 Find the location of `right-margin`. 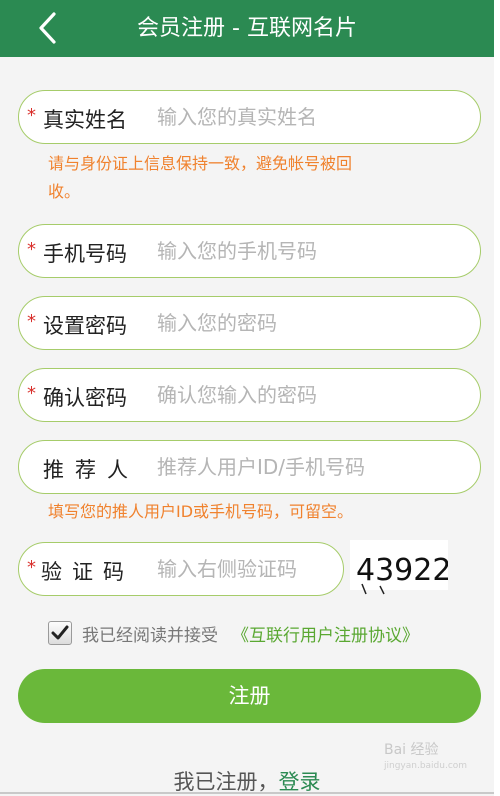

right-margin is located at coordinates (497, 398).